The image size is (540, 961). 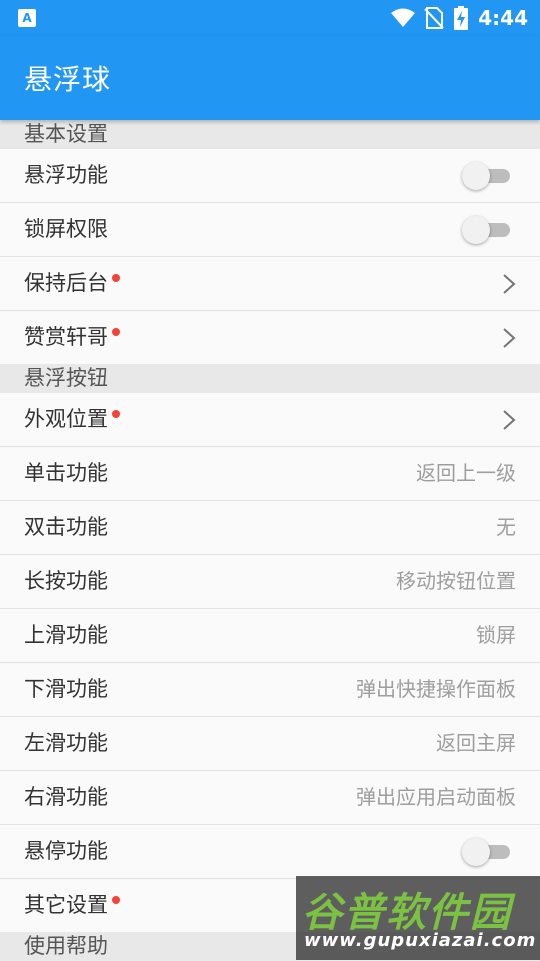 I want to click on setting-lock-screen-permission: 锁屏权限, so click(x=270, y=230).